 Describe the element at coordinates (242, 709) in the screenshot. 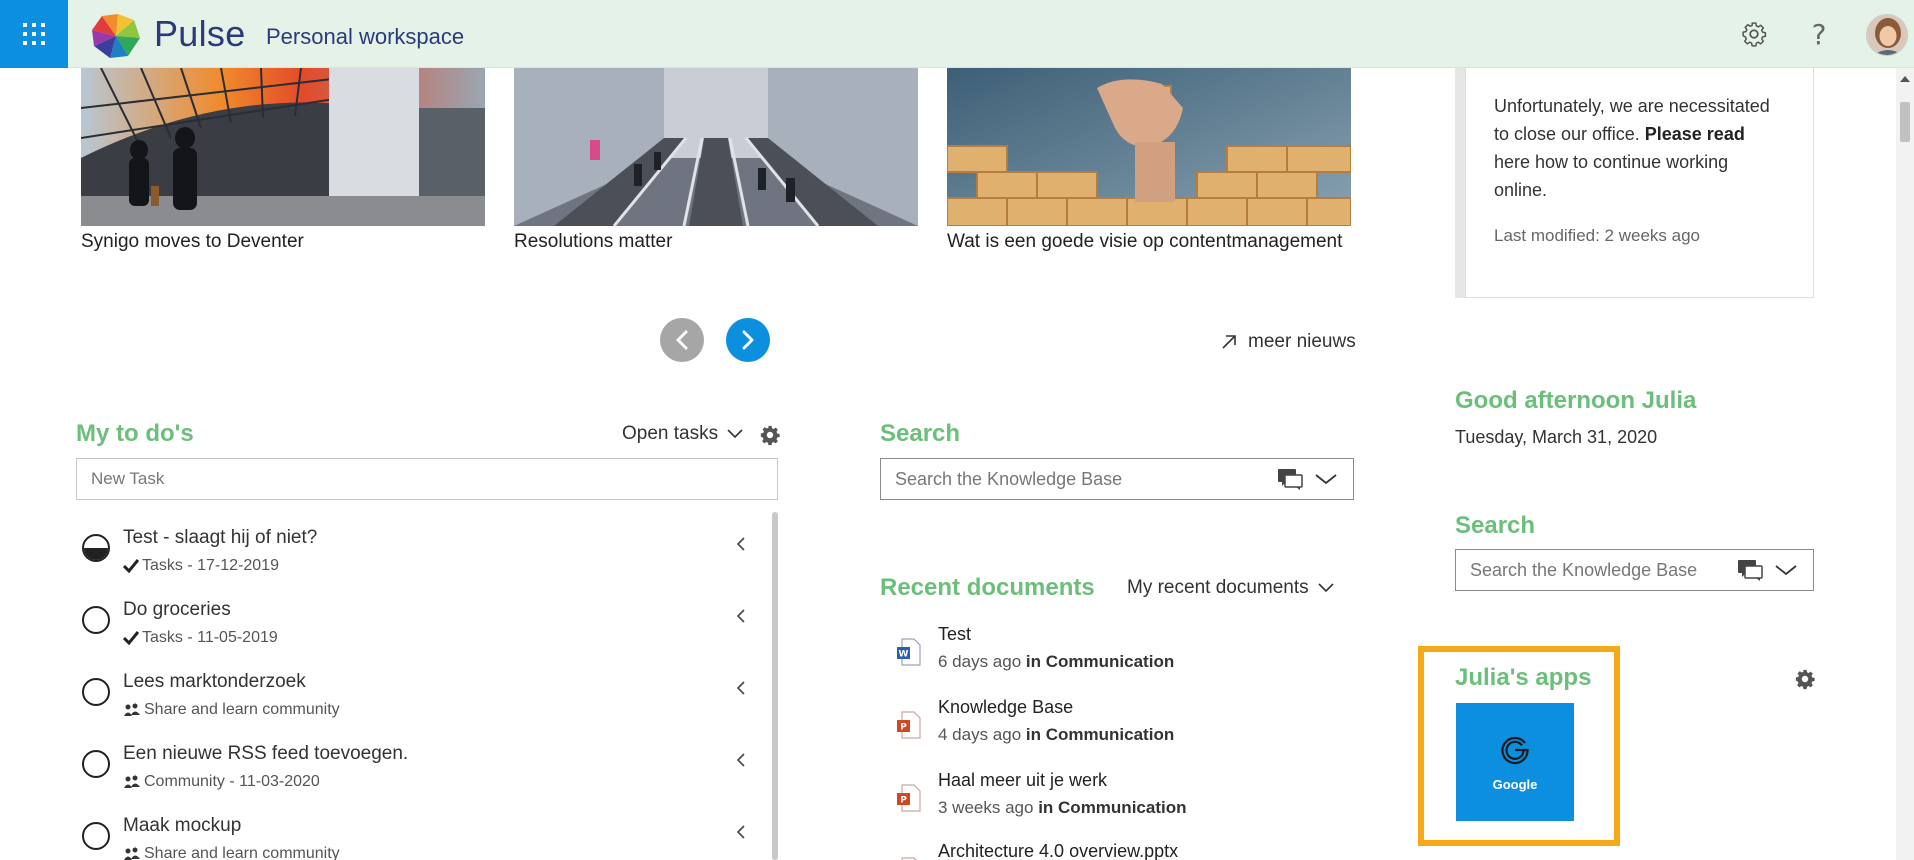

I see `todo-meta-text: Share and learn community` at that location.